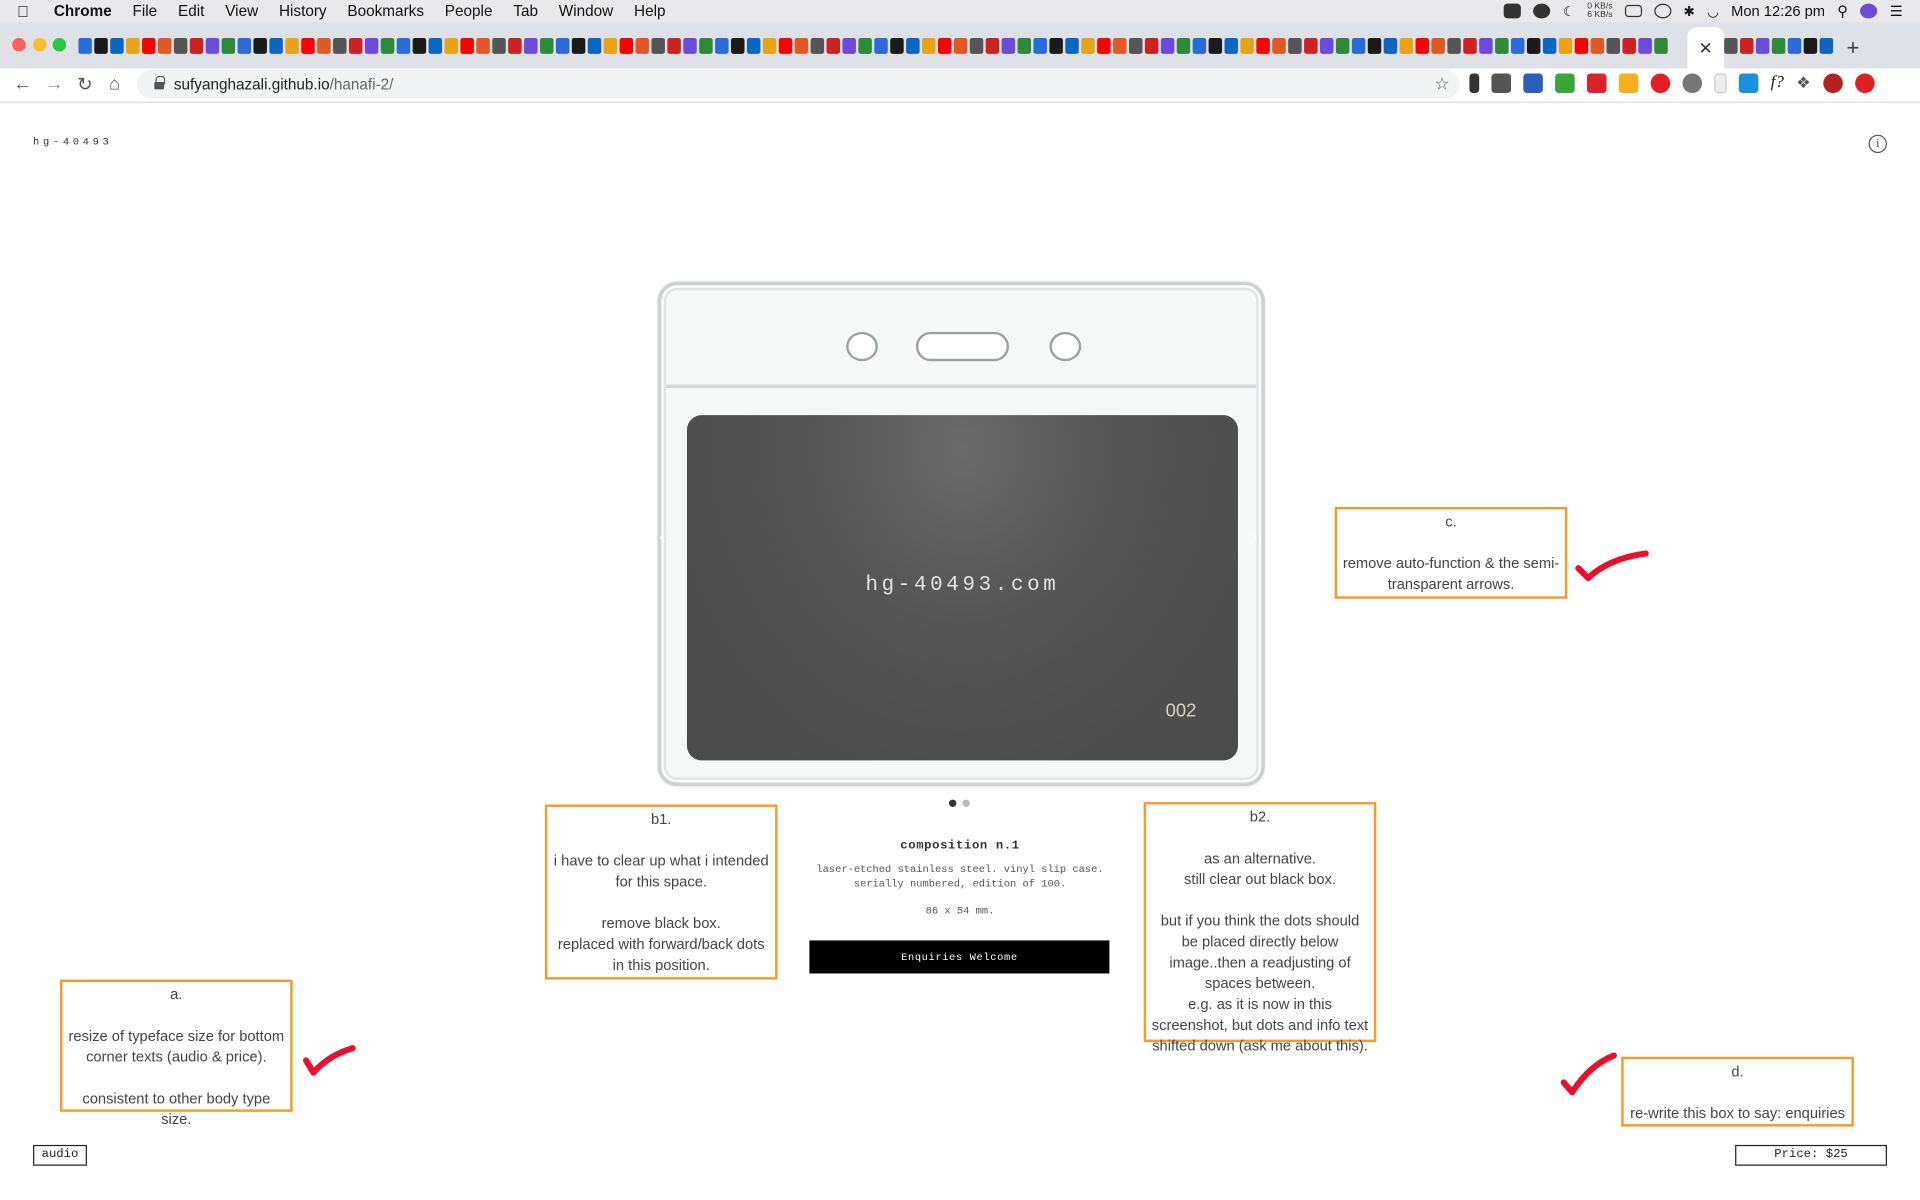 This screenshot has height=1200, width=1920. Describe the element at coordinates (40, 44) in the screenshot. I see `minimize-window-button` at that location.